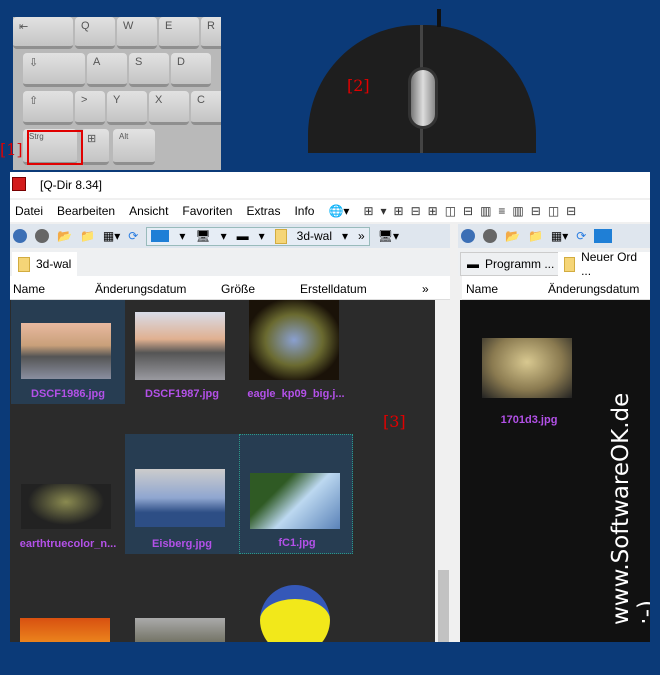 Image resolution: width=660 pixels, height=675 pixels. What do you see at coordinates (182, 544) in the screenshot?
I see `file-name: Eisberg.jpg` at bounding box center [182, 544].